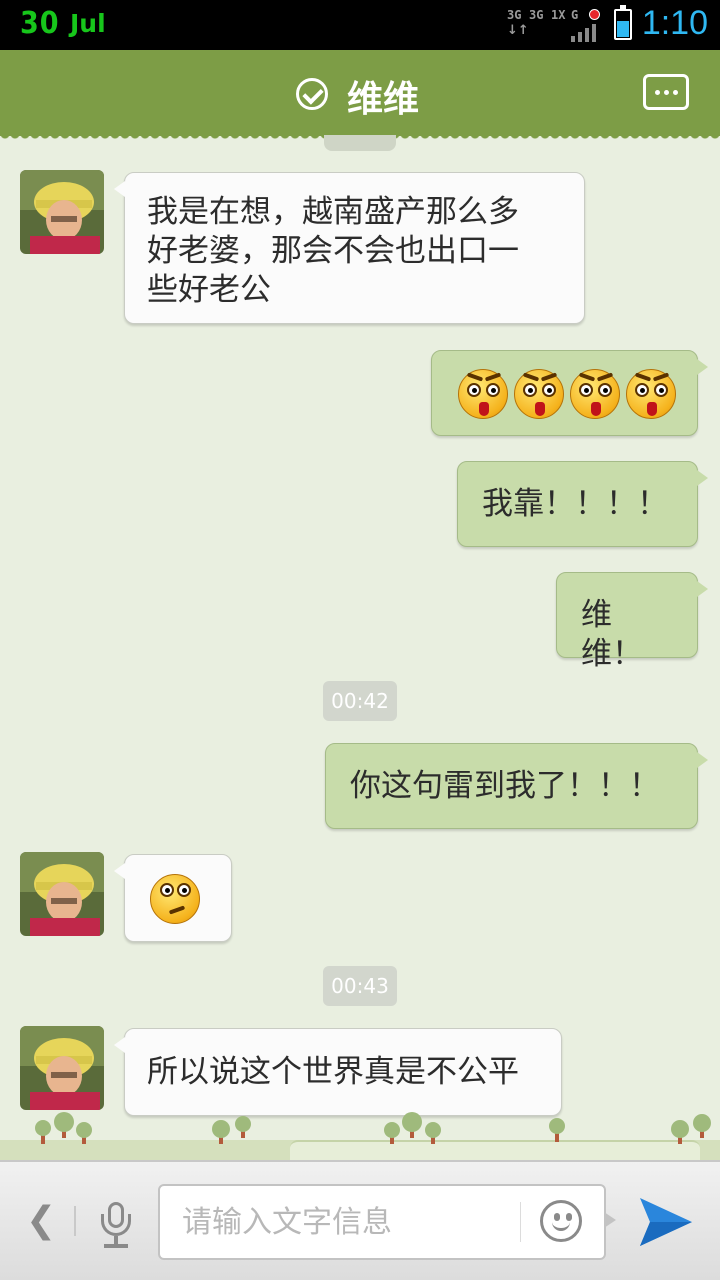 The height and width of the screenshot is (1280, 720). I want to click on chat-header: 维维, so click(360, 96).